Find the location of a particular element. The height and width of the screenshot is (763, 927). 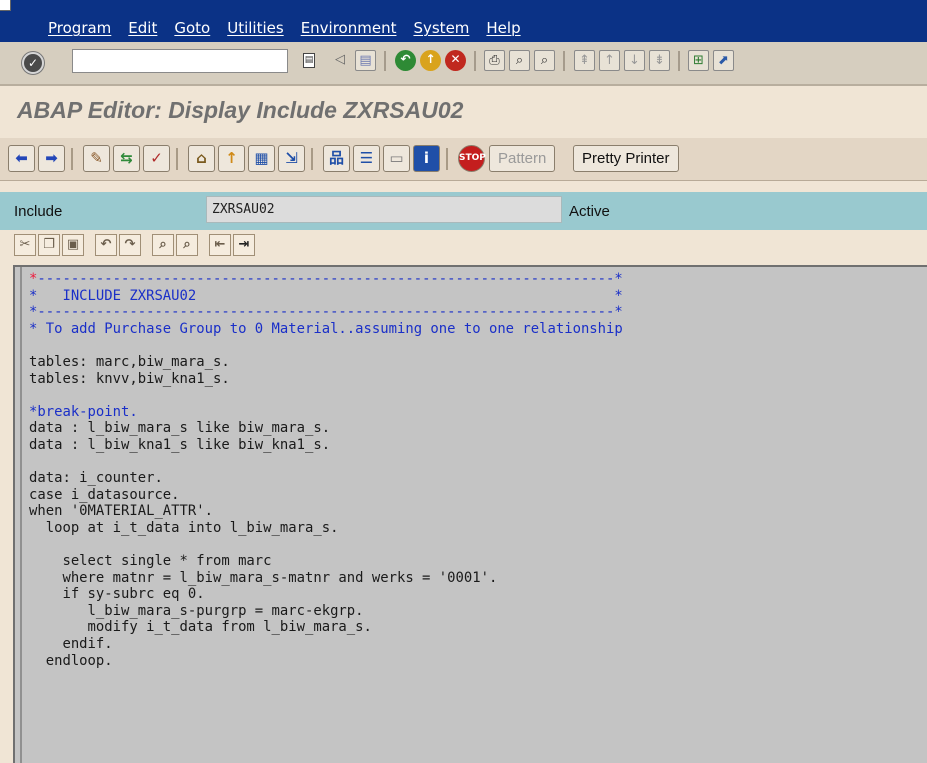

editor-margin-line is located at coordinates (21, 515).